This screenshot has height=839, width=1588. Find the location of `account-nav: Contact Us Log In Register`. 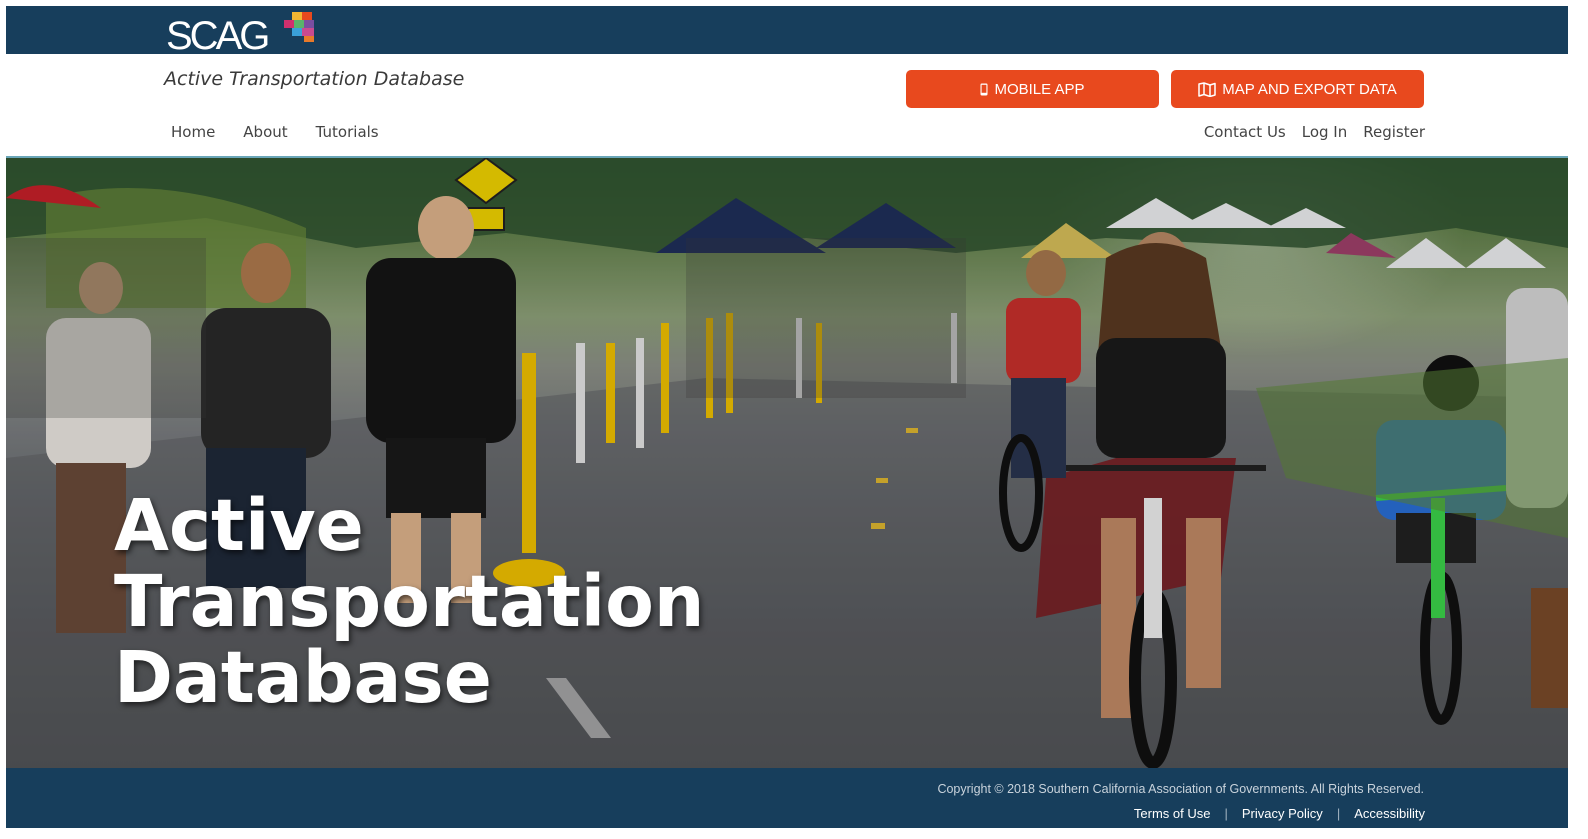

account-nav: Contact Us Log In Register is located at coordinates (1314, 132).